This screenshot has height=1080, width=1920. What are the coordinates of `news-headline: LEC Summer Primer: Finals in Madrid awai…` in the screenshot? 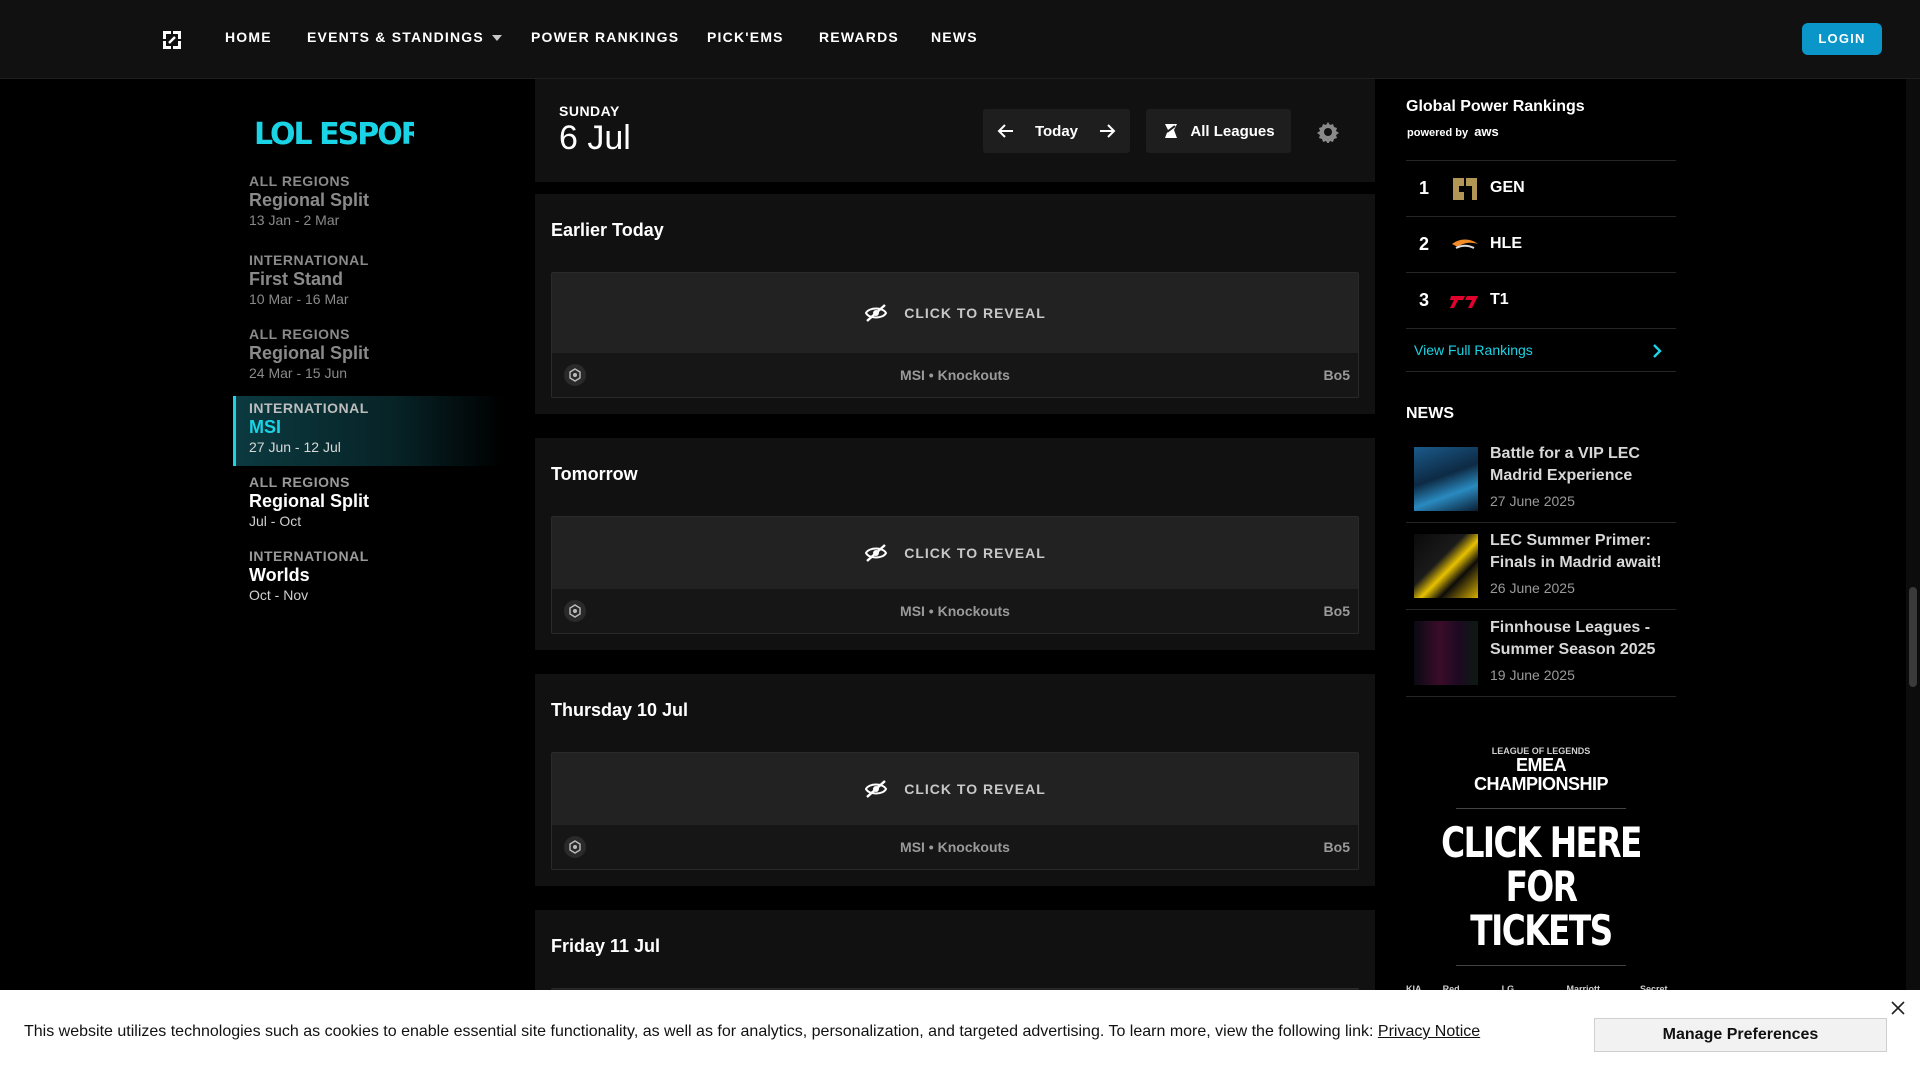 It's located at (1576, 551).